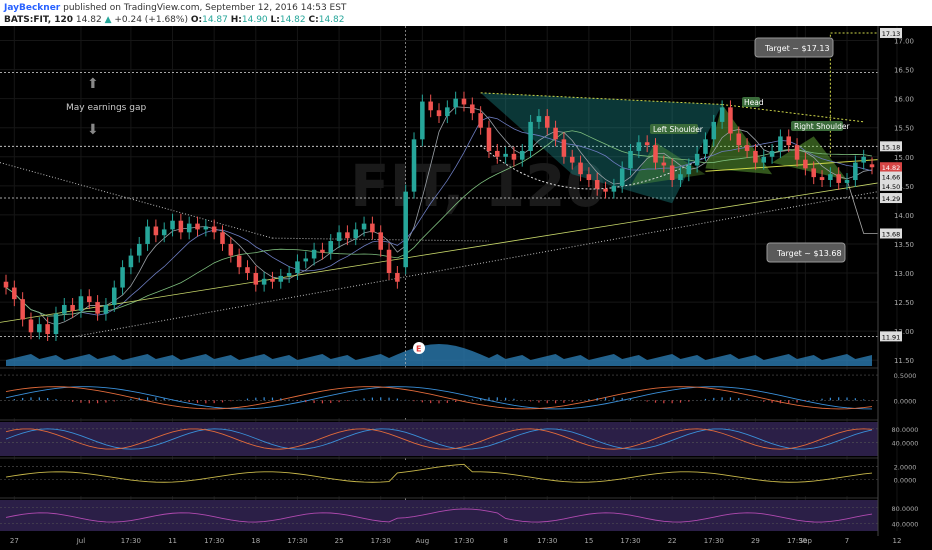  I want to click on pane-tick-label: 2.0000, so click(905, 468).